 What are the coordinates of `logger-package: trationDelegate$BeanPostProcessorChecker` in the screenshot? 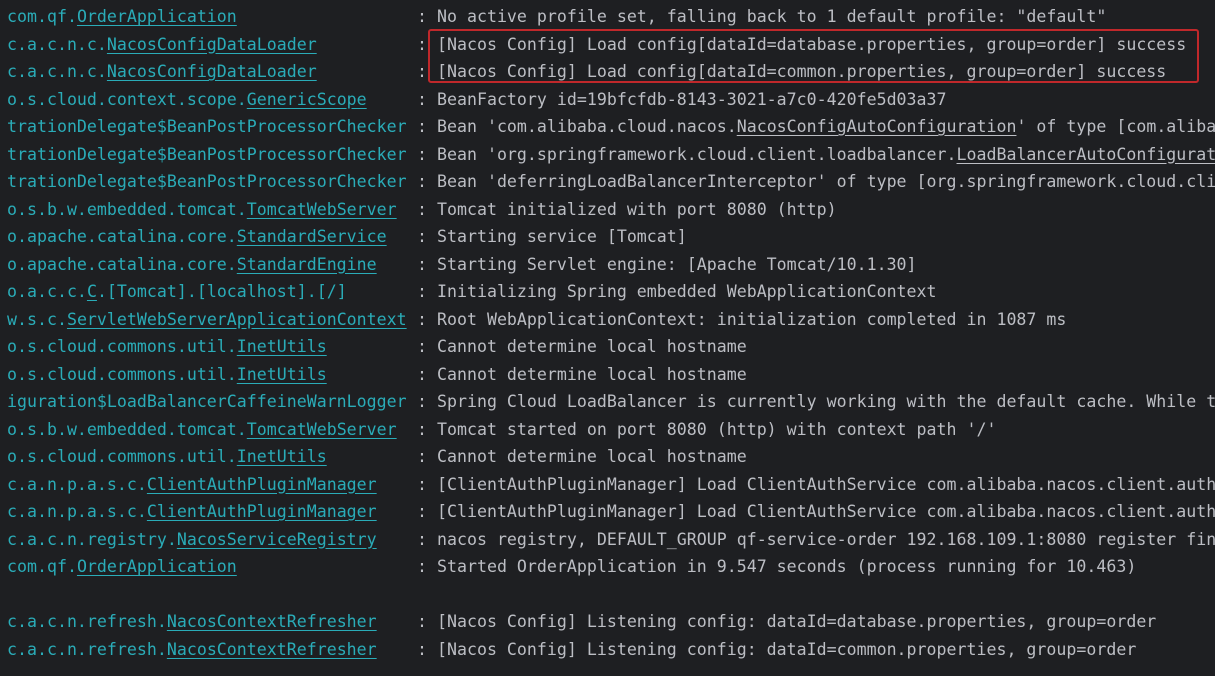 It's located at (207, 126).